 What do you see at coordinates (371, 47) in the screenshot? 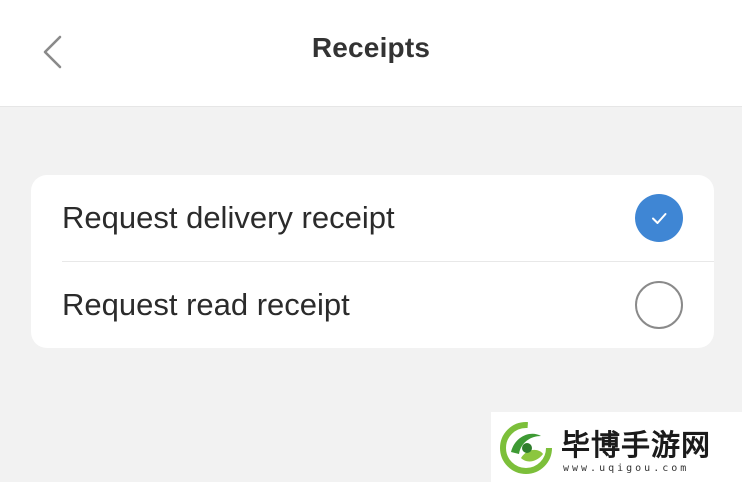
I see `page-title: Receipts` at bounding box center [371, 47].